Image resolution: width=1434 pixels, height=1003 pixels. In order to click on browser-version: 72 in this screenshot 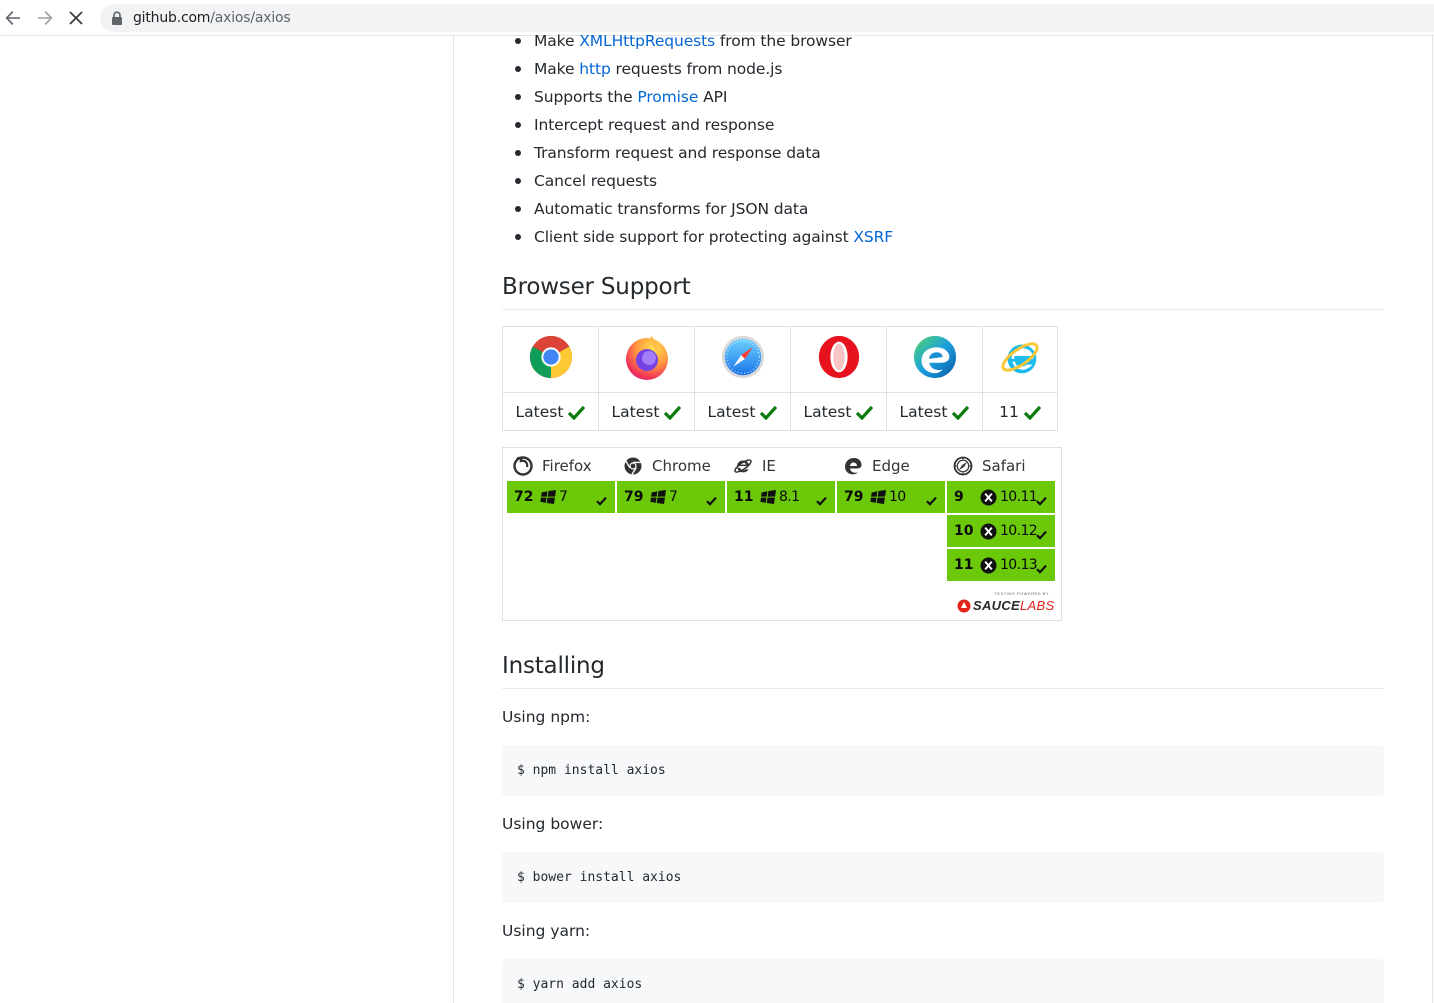, I will do `click(524, 497)`.